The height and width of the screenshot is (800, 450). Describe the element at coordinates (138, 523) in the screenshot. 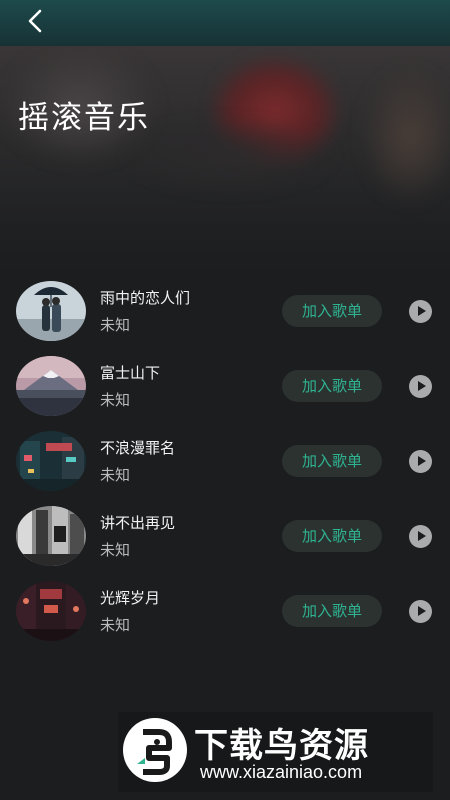

I see `song-title: 讲不出再见` at that location.